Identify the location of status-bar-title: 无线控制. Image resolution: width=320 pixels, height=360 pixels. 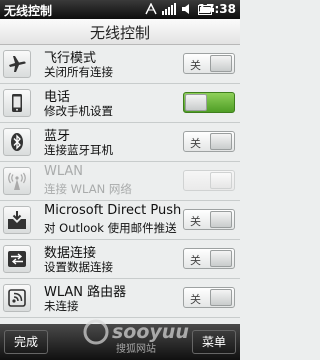
(28, 11).